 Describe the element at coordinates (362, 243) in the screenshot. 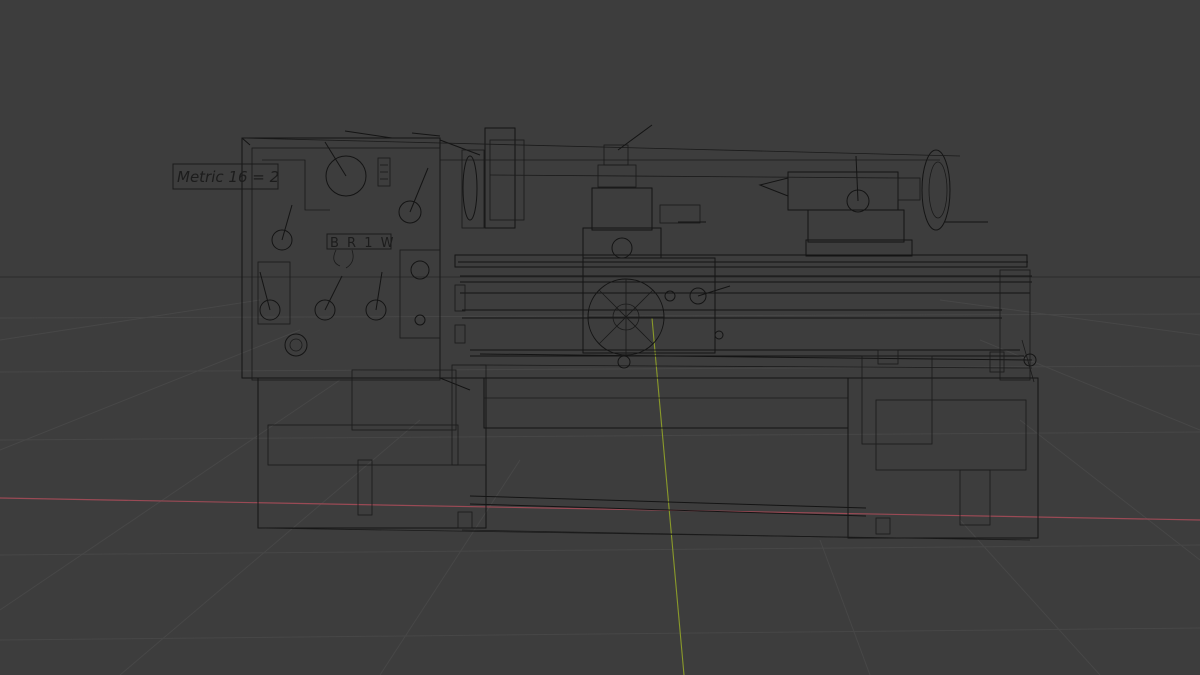

I see `gear-letters-text: B R 1 W` at that location.